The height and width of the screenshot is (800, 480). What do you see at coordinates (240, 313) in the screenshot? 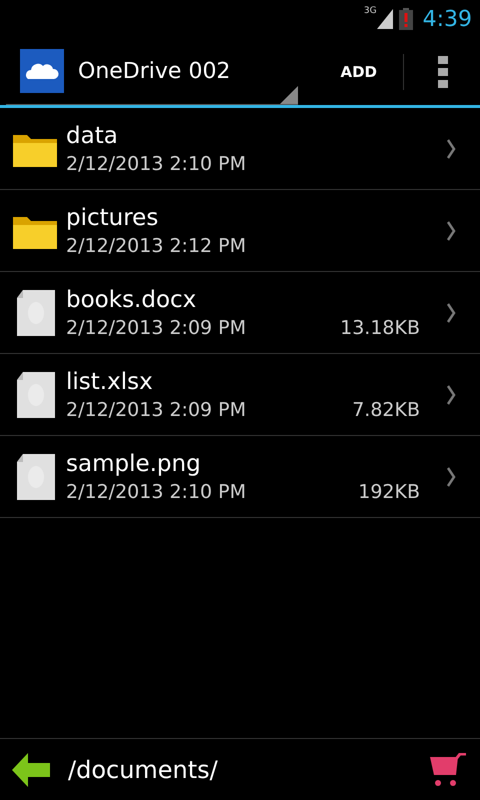
I see `file-row: books.docx 2/12/2013 2:09 PM 13.18KB` at bounding box center [240, 313].